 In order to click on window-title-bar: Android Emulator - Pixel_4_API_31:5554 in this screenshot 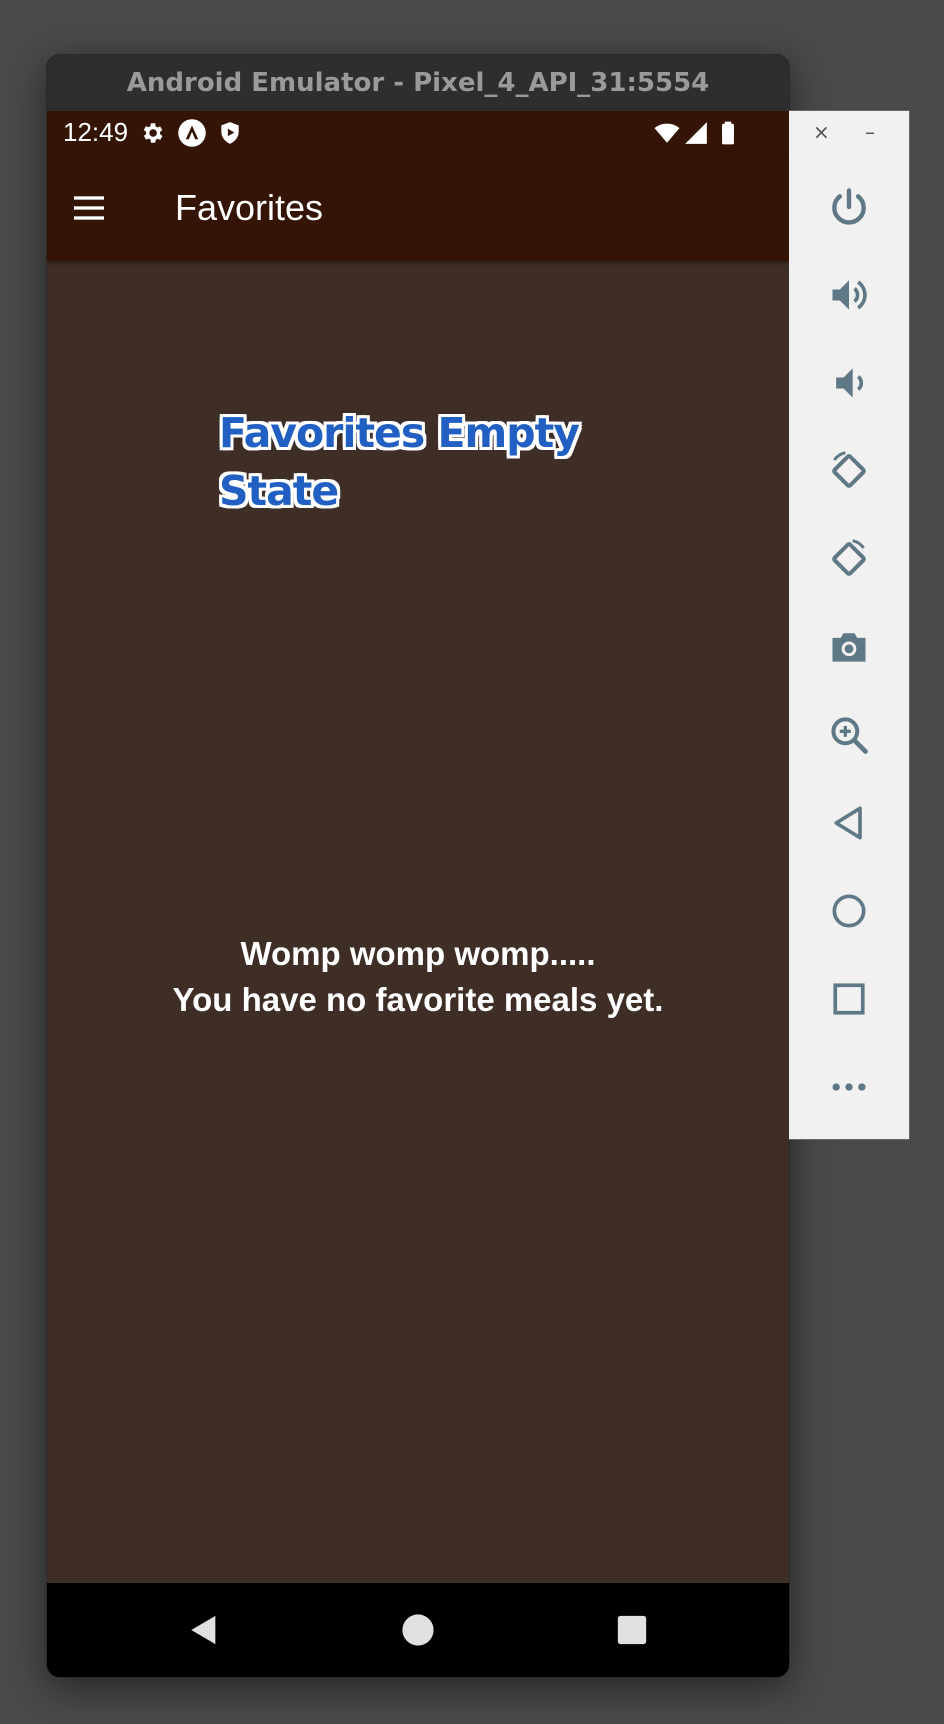, I will do `click(418, 83)`.